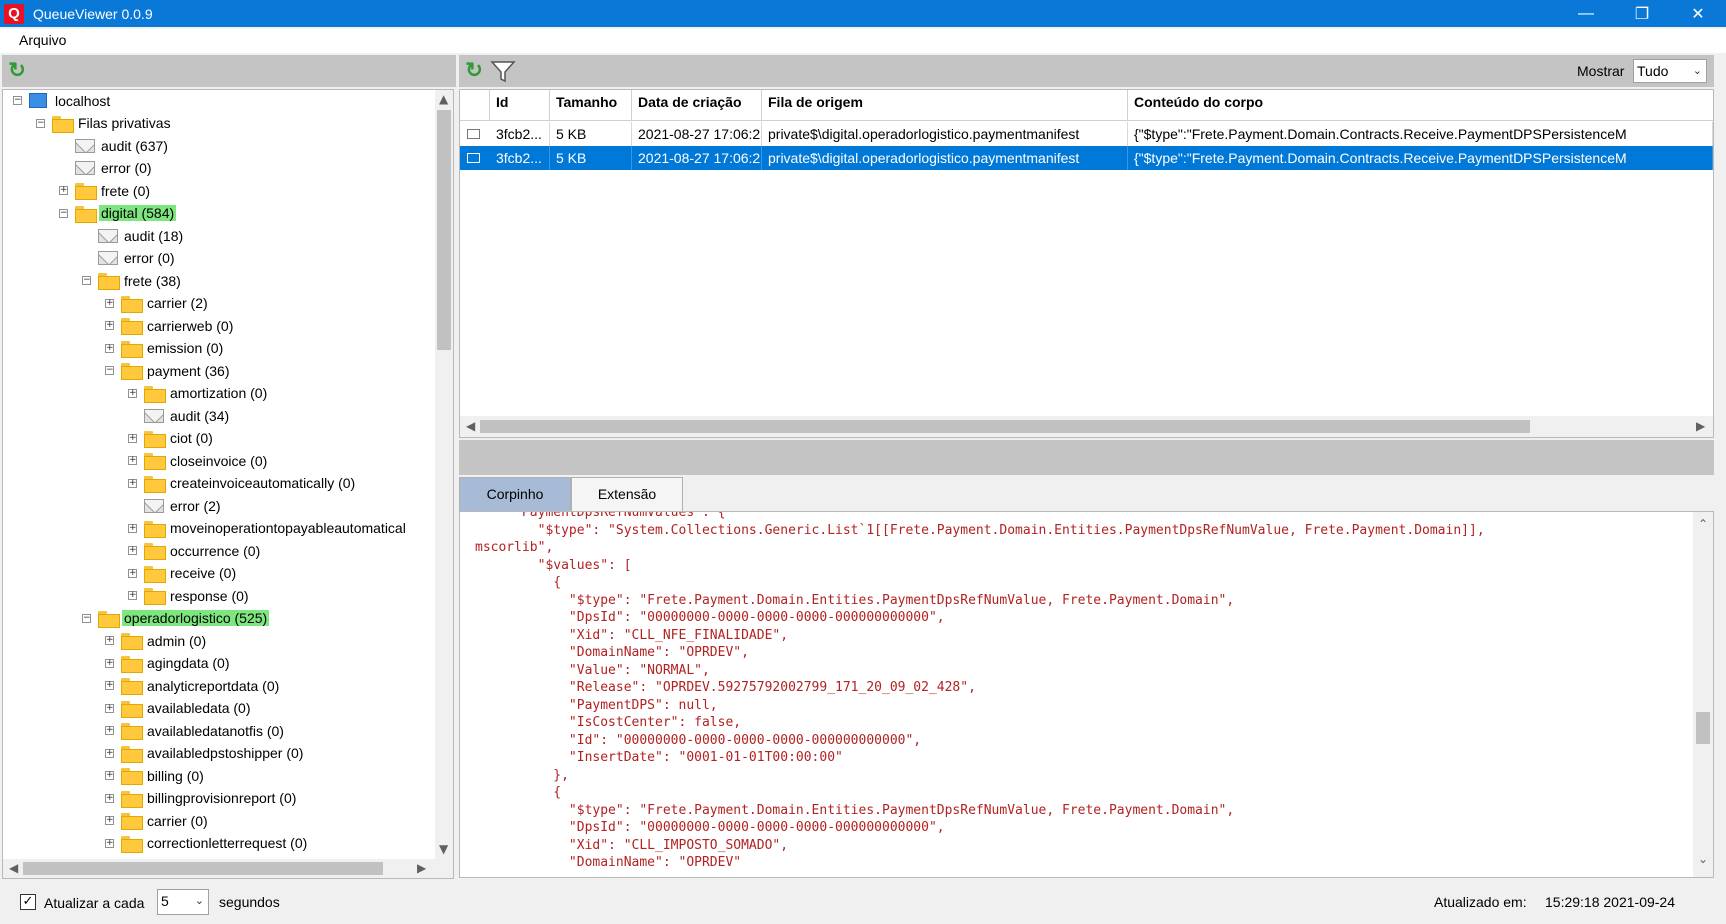 The image size is (1726, 924). What do you see at coordinates (170, 325) in the screenshot?
I see `tree-node: + carrierweb (0)` at bounding box center [170, 325].